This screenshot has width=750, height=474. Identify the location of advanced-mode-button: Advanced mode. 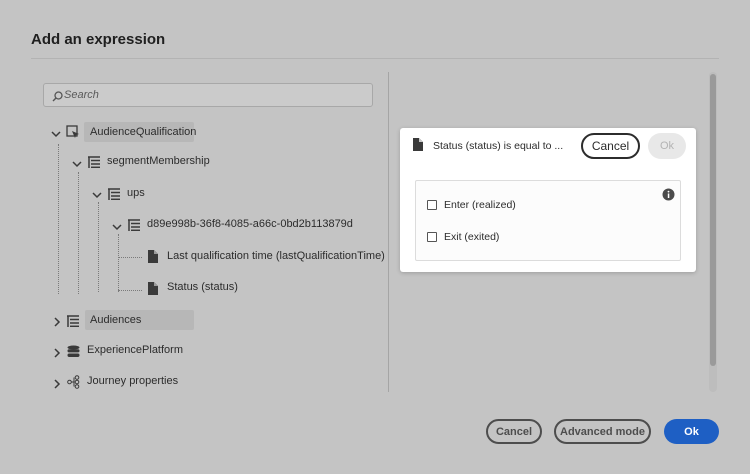
(602, 431).